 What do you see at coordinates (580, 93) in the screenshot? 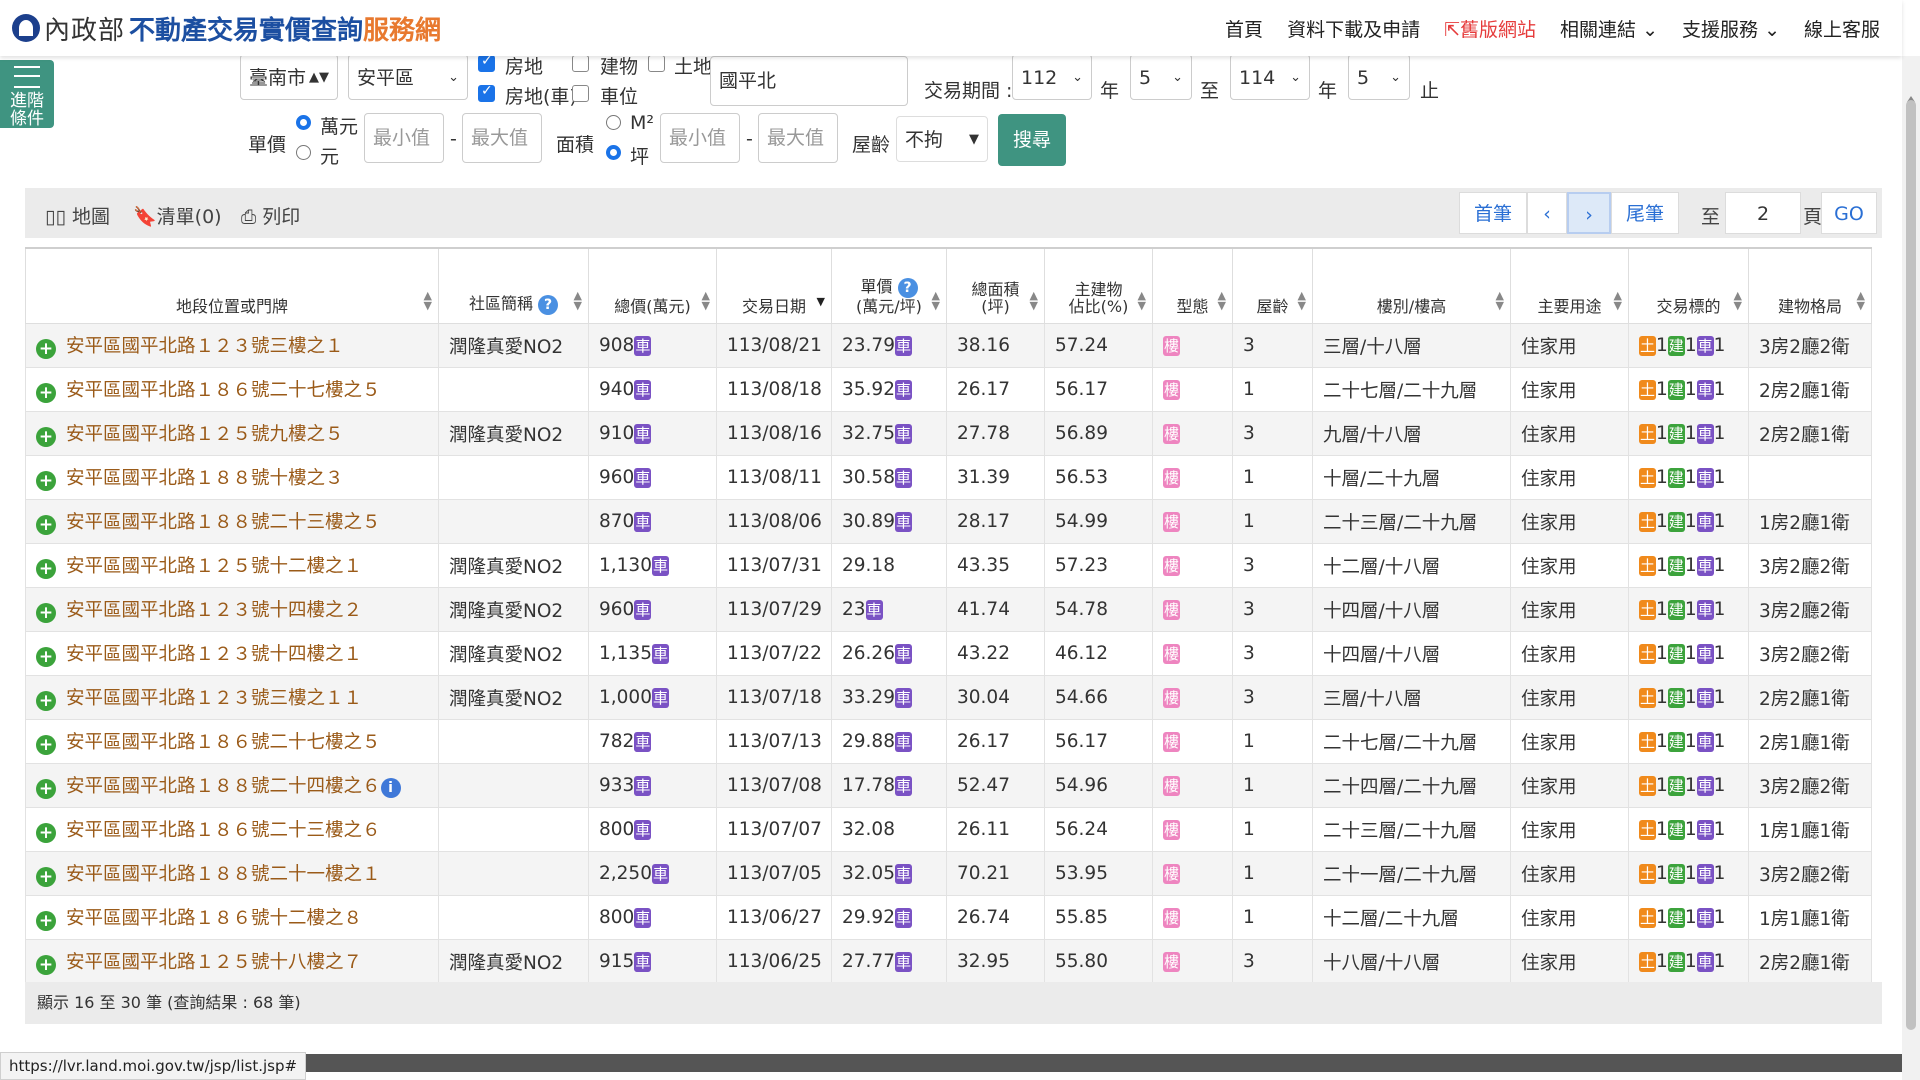
I see `checkbox-parking` at bounding box center [580, 93].